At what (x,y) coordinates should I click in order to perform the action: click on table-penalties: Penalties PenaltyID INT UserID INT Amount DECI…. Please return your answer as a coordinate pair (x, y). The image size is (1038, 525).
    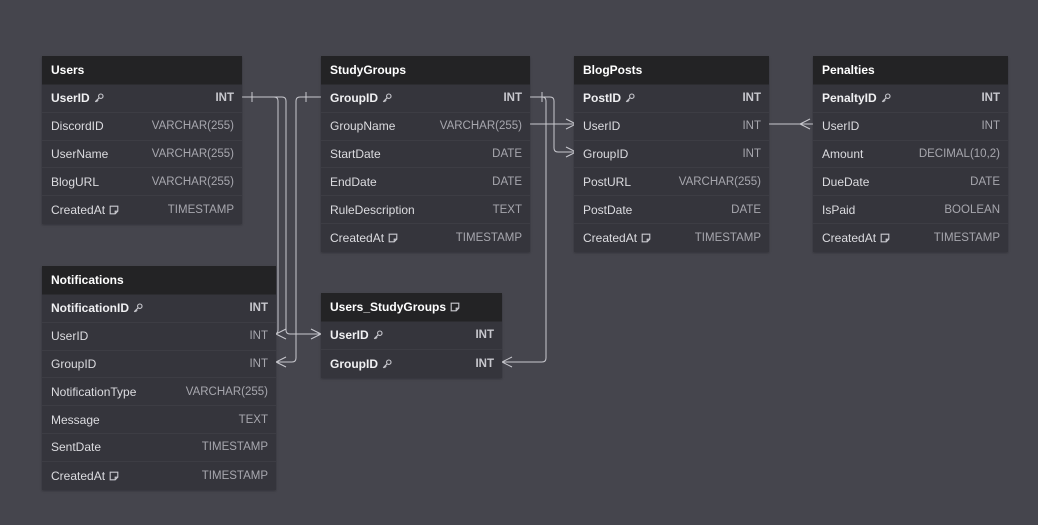
    Looking at the image, I should click on (910, 154).